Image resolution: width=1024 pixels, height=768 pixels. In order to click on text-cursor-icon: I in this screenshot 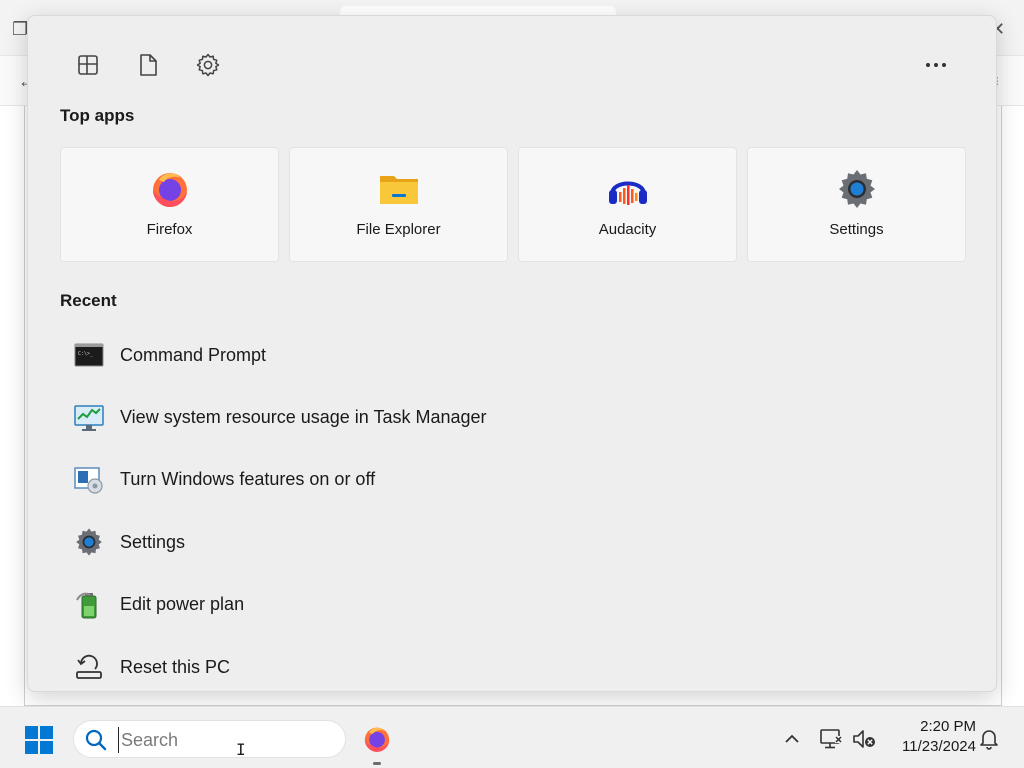, I will do `click(241, 749)`.